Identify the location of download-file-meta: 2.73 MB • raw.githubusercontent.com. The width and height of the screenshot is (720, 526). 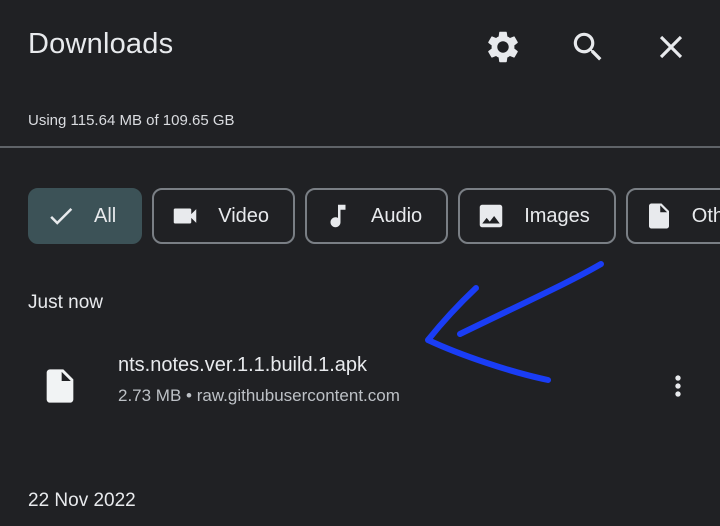
(259, 395).